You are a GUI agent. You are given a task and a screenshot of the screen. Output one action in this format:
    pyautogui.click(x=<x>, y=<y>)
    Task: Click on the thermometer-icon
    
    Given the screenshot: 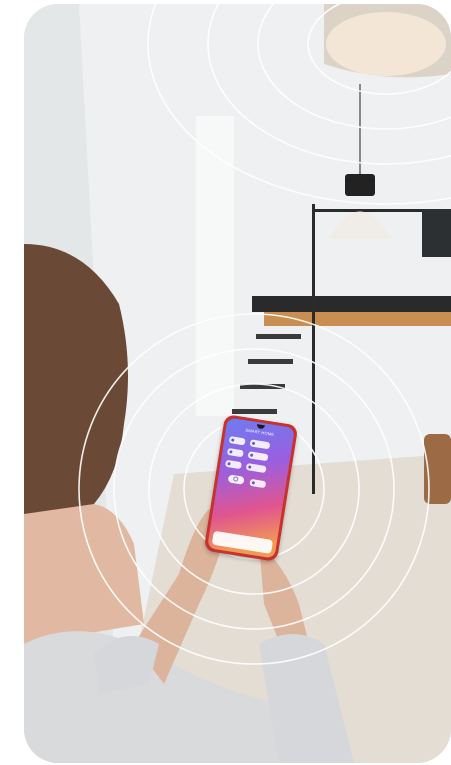 What is the action you would take?
    pyautogui.click(x=260, y=444)
    